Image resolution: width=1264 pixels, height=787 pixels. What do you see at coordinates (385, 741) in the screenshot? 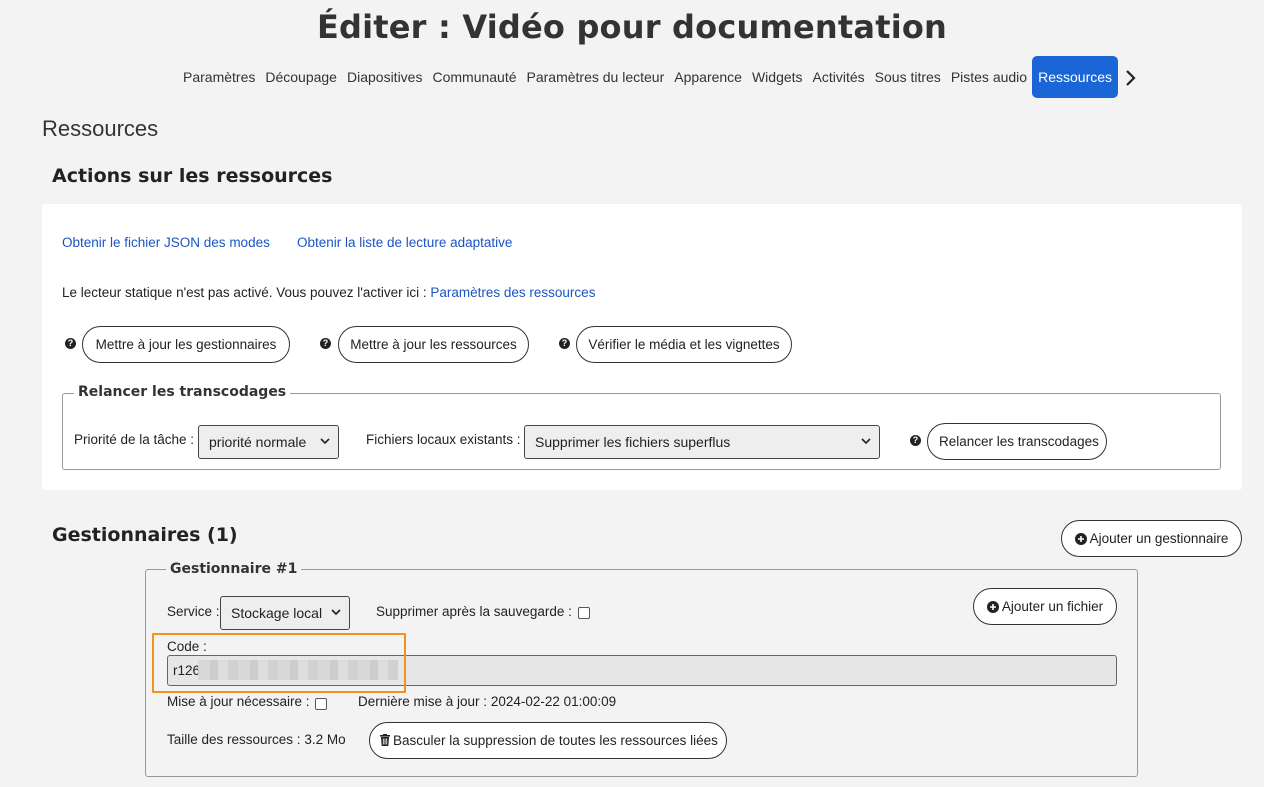
I see `trash-icon` at bounding box center [385, 741].